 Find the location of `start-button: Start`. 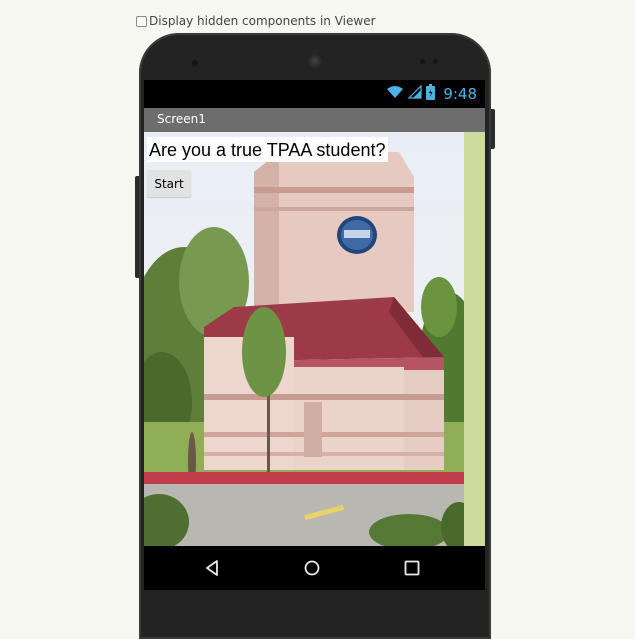

start-button: Start is located at coordinates (169, 183).